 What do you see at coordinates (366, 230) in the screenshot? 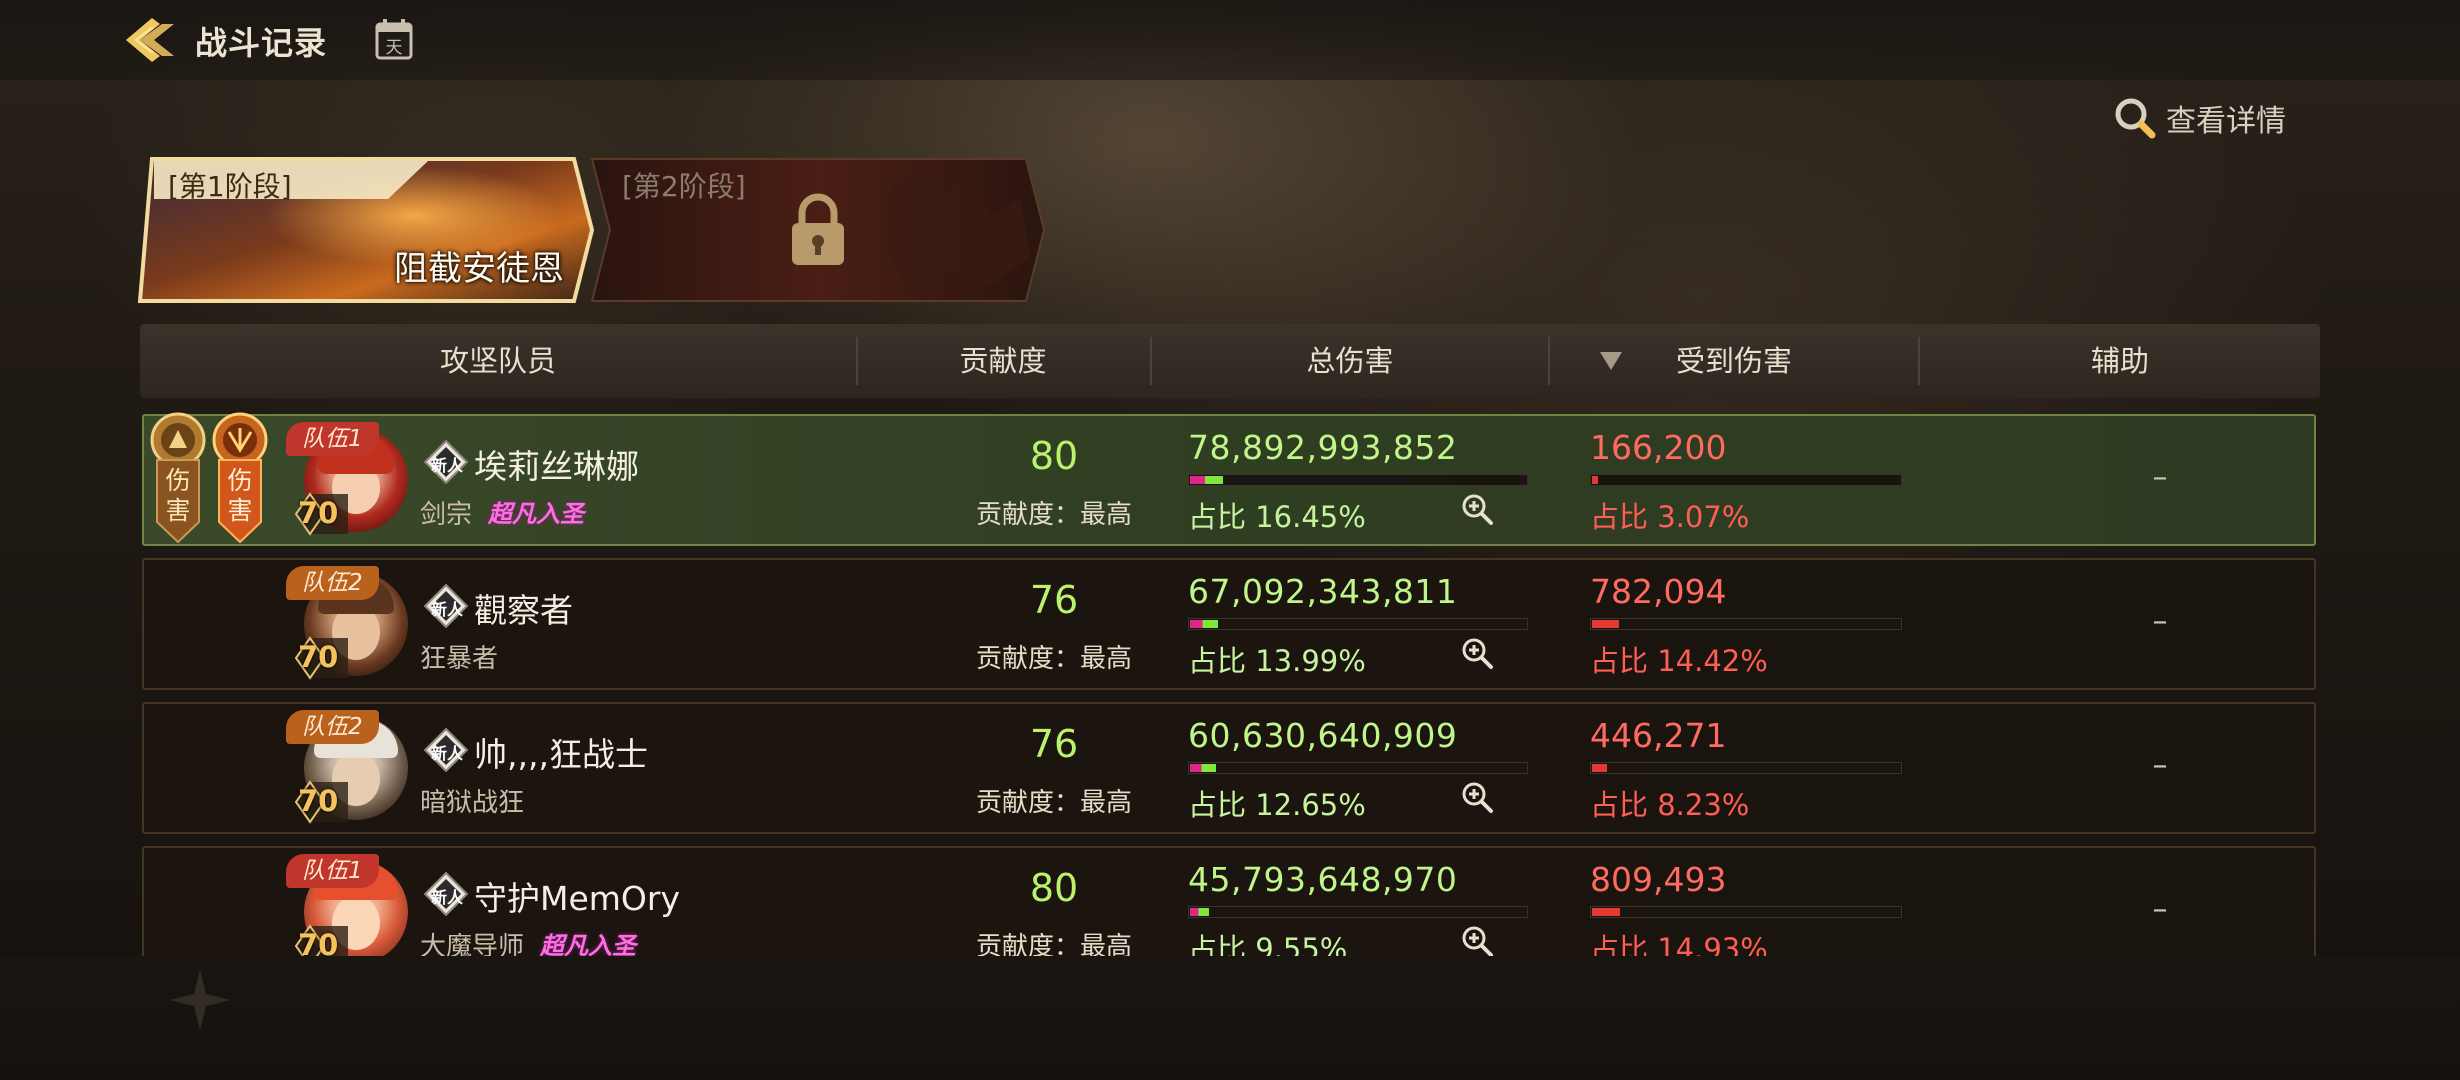
I see `stage-tab-1: [第1阶段] 阻截安徒恩` at bounding box center [366, 230].